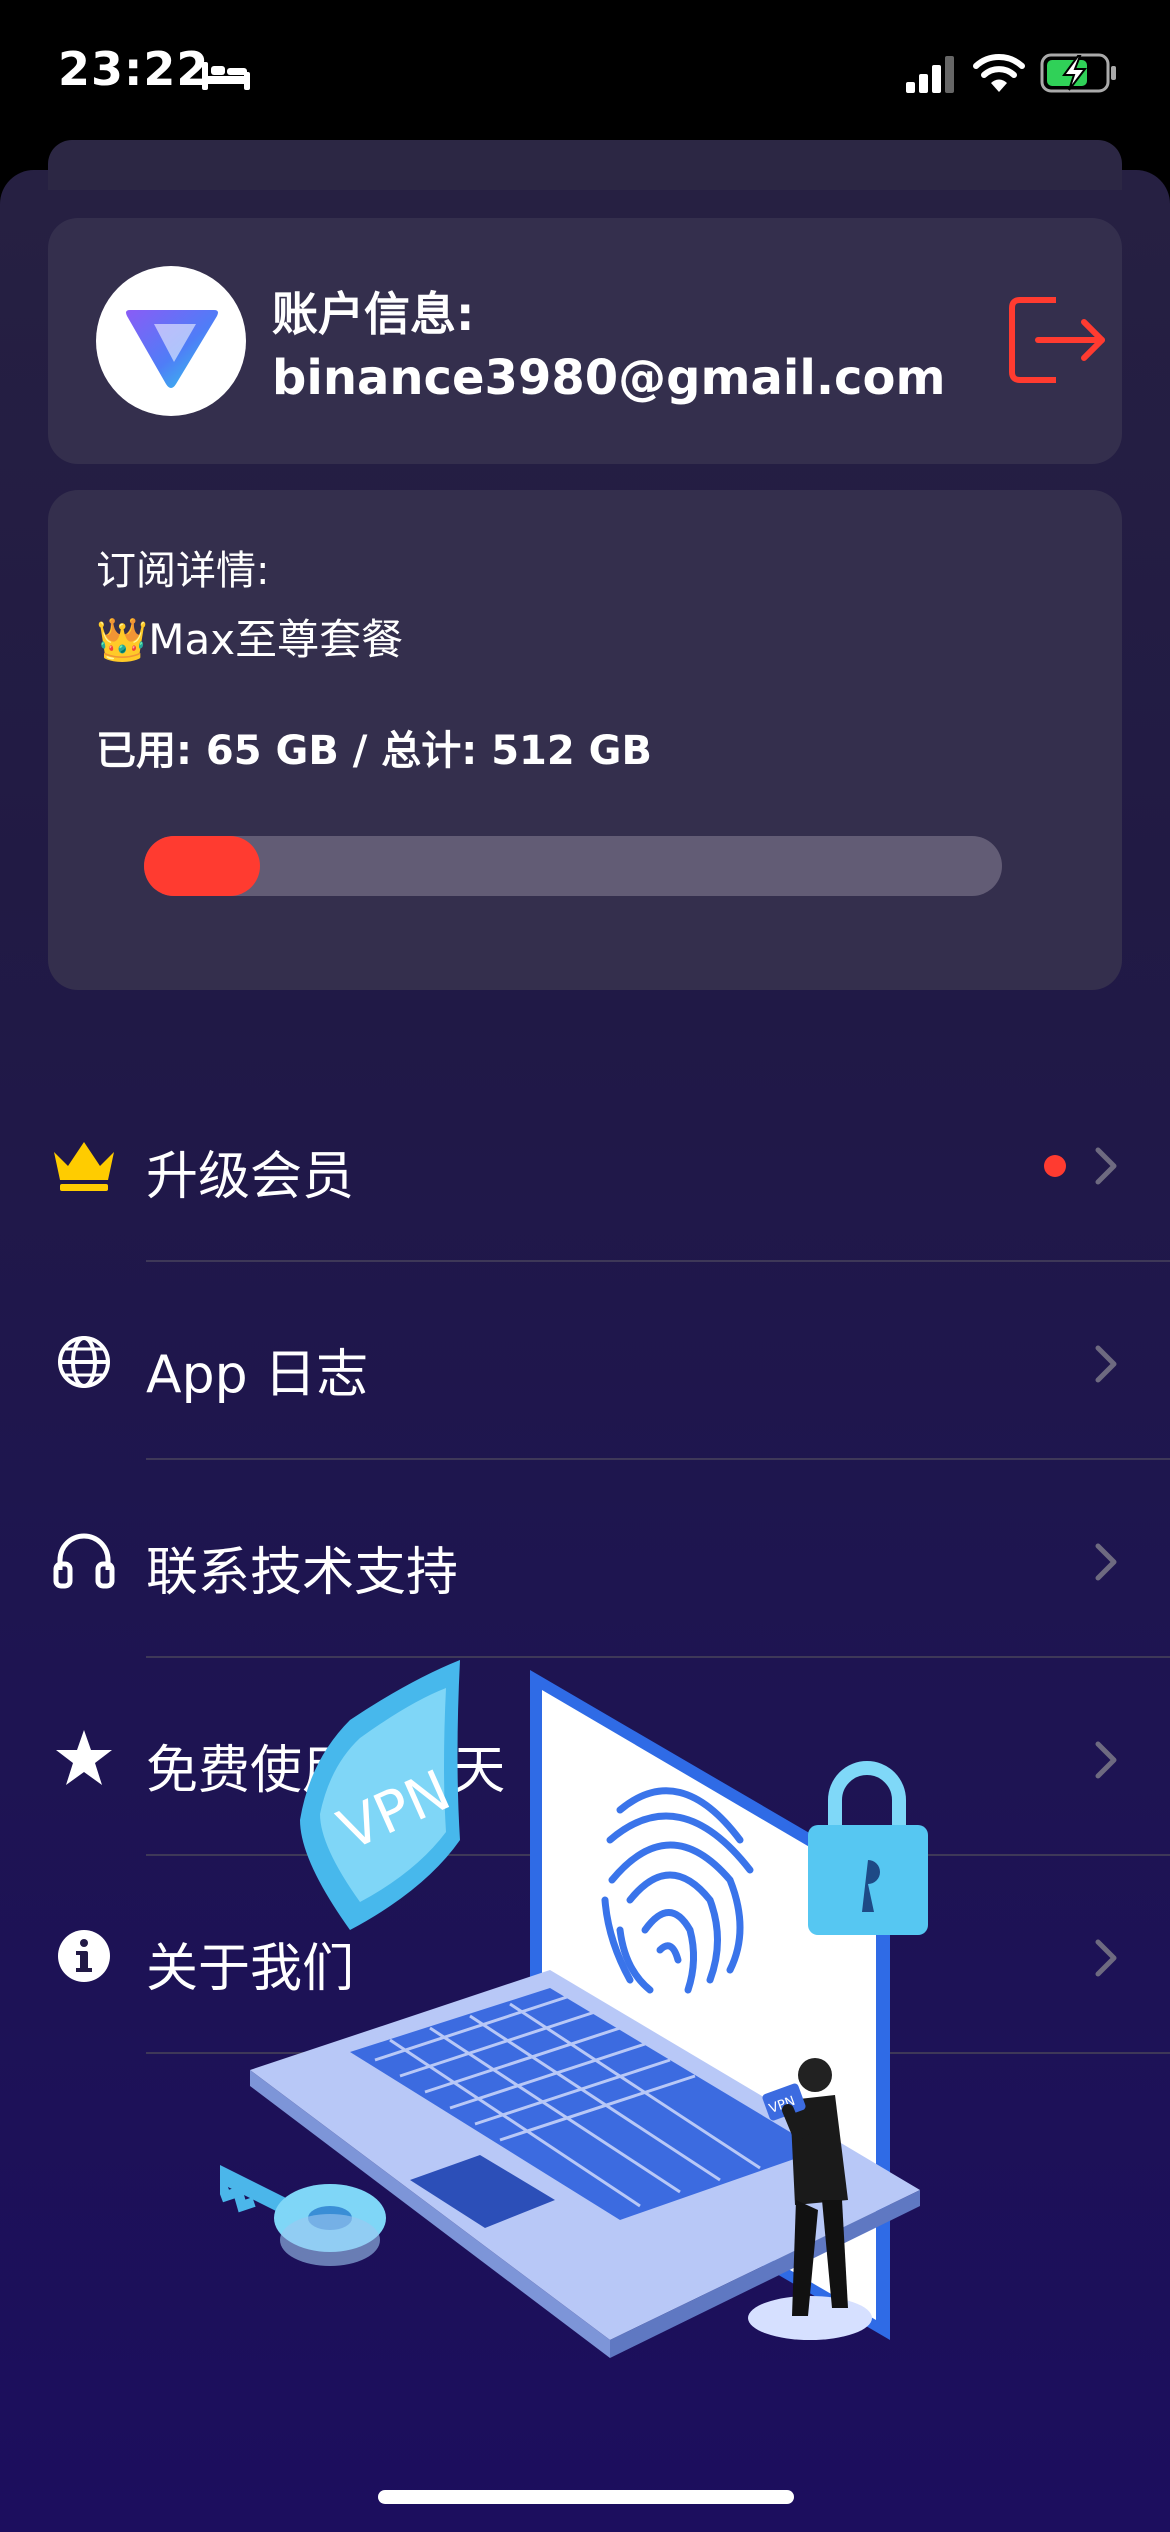 This screenshot has height=2532, width=1170. Describe the element at coordinates (84, 1757) in the screenshot. I see `star-icon` at that location.